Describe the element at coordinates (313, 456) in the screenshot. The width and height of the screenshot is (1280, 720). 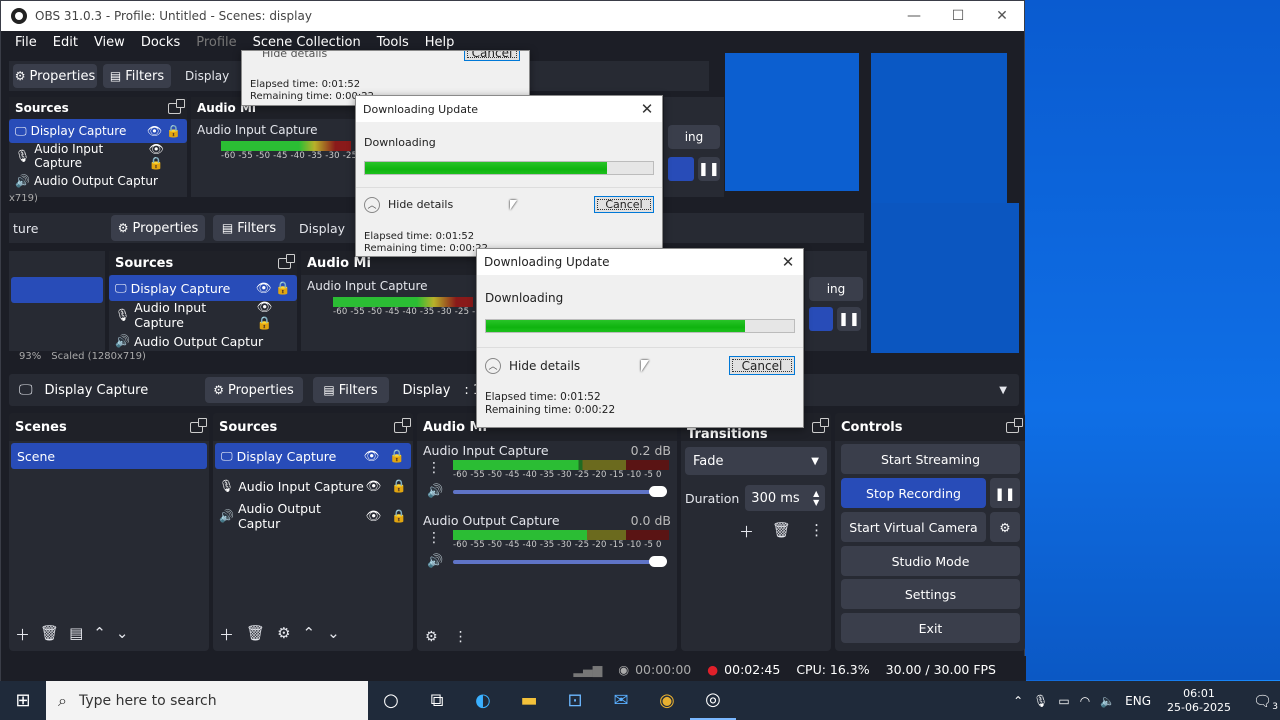
I see `source-item-display: 🖵 Display Capture 👁 🔒` at that location.